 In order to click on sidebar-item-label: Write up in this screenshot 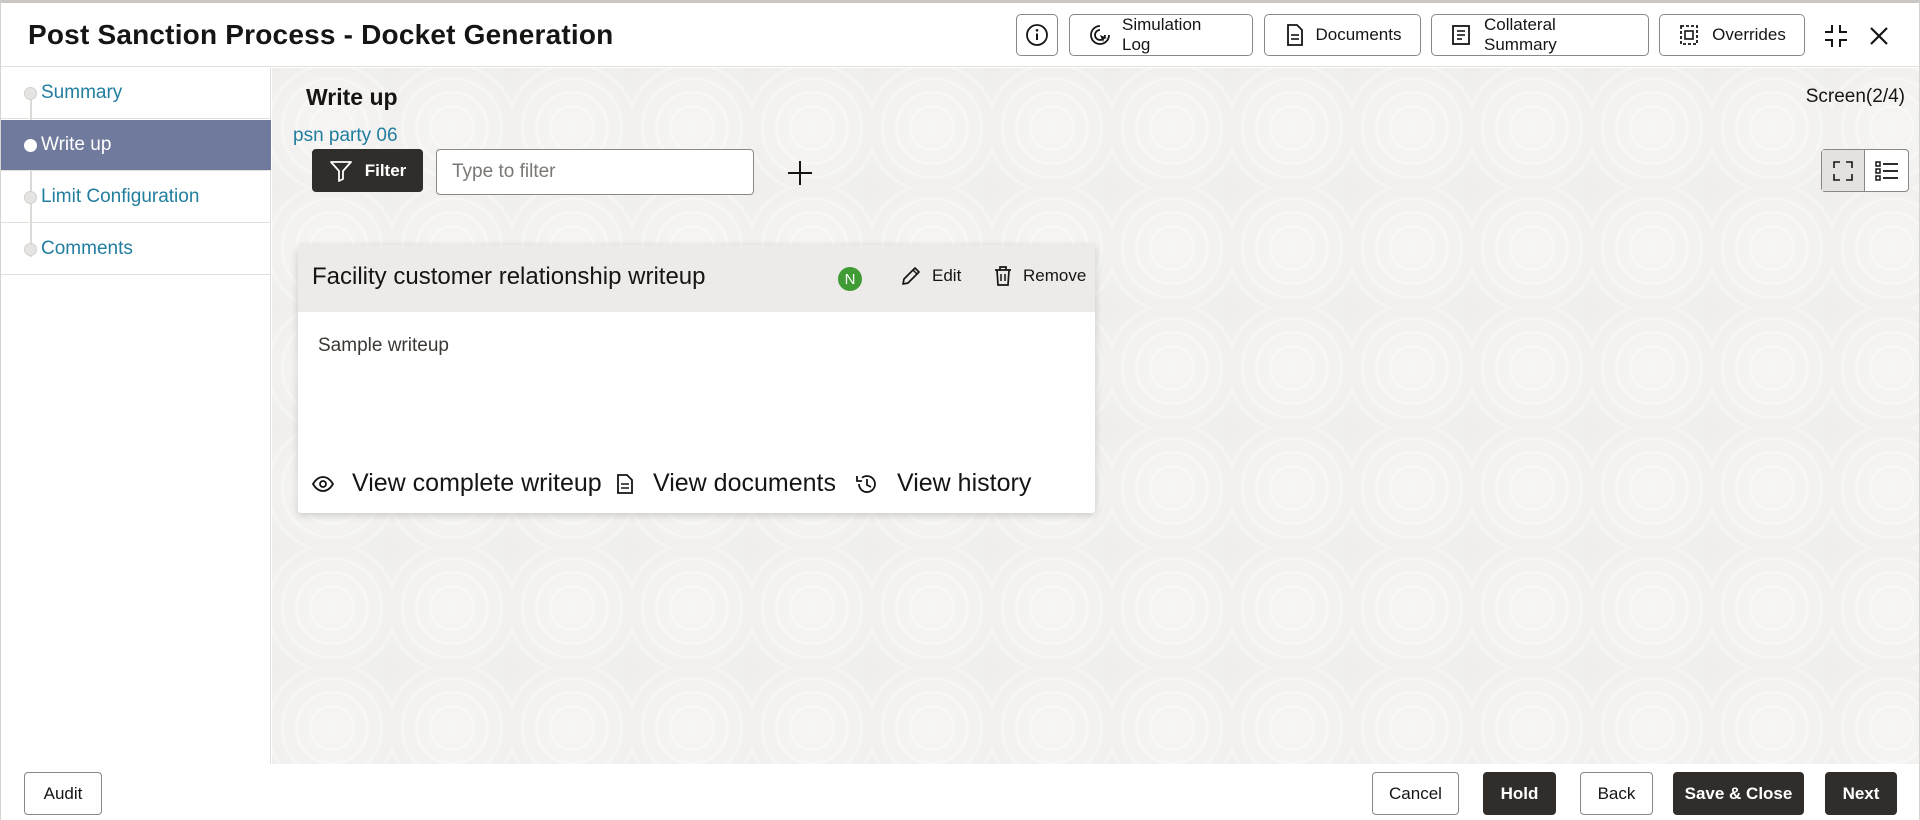, I will do `click(76, 144)`.